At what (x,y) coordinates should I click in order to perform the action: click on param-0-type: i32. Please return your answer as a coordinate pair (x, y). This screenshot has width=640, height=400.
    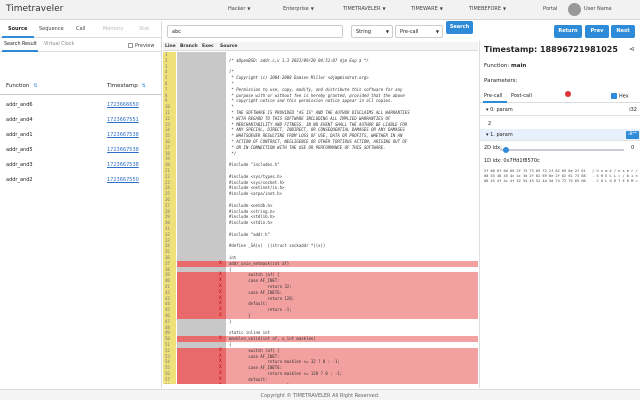
    Looking at the image, I should click on (633, 110).